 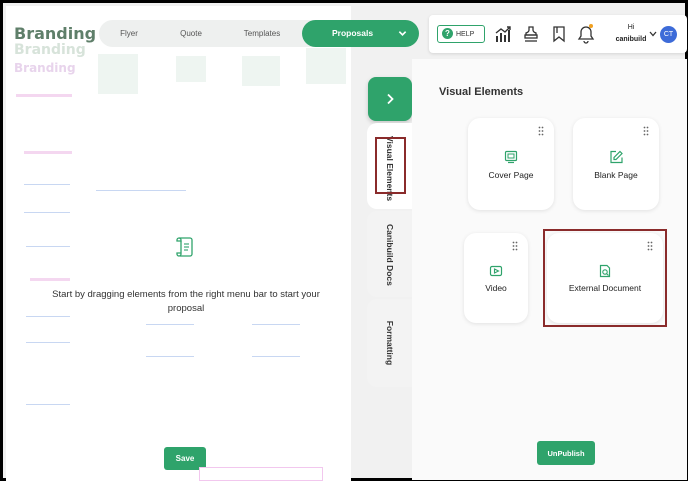 What do you see at coordinates (591, 26) in the screenshot?
I see `notification-dot` at bounding box center [591, 26].